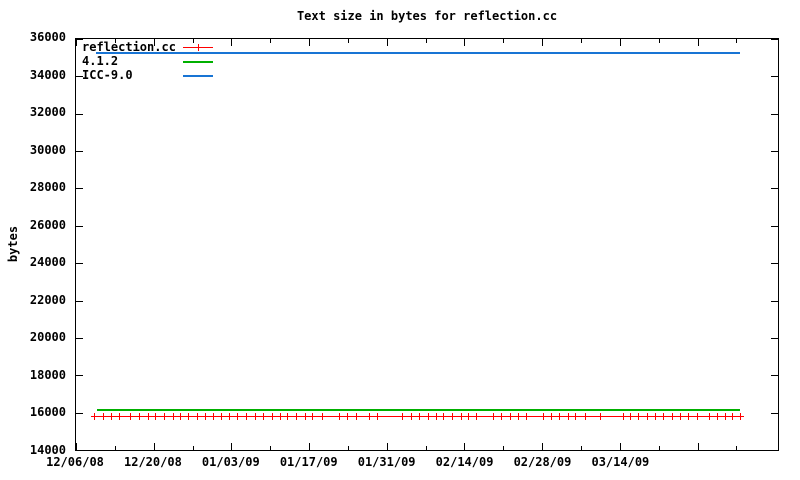 The image size is (800, 480). I want to click on y-tick-label: 36000, so click(47, 37).